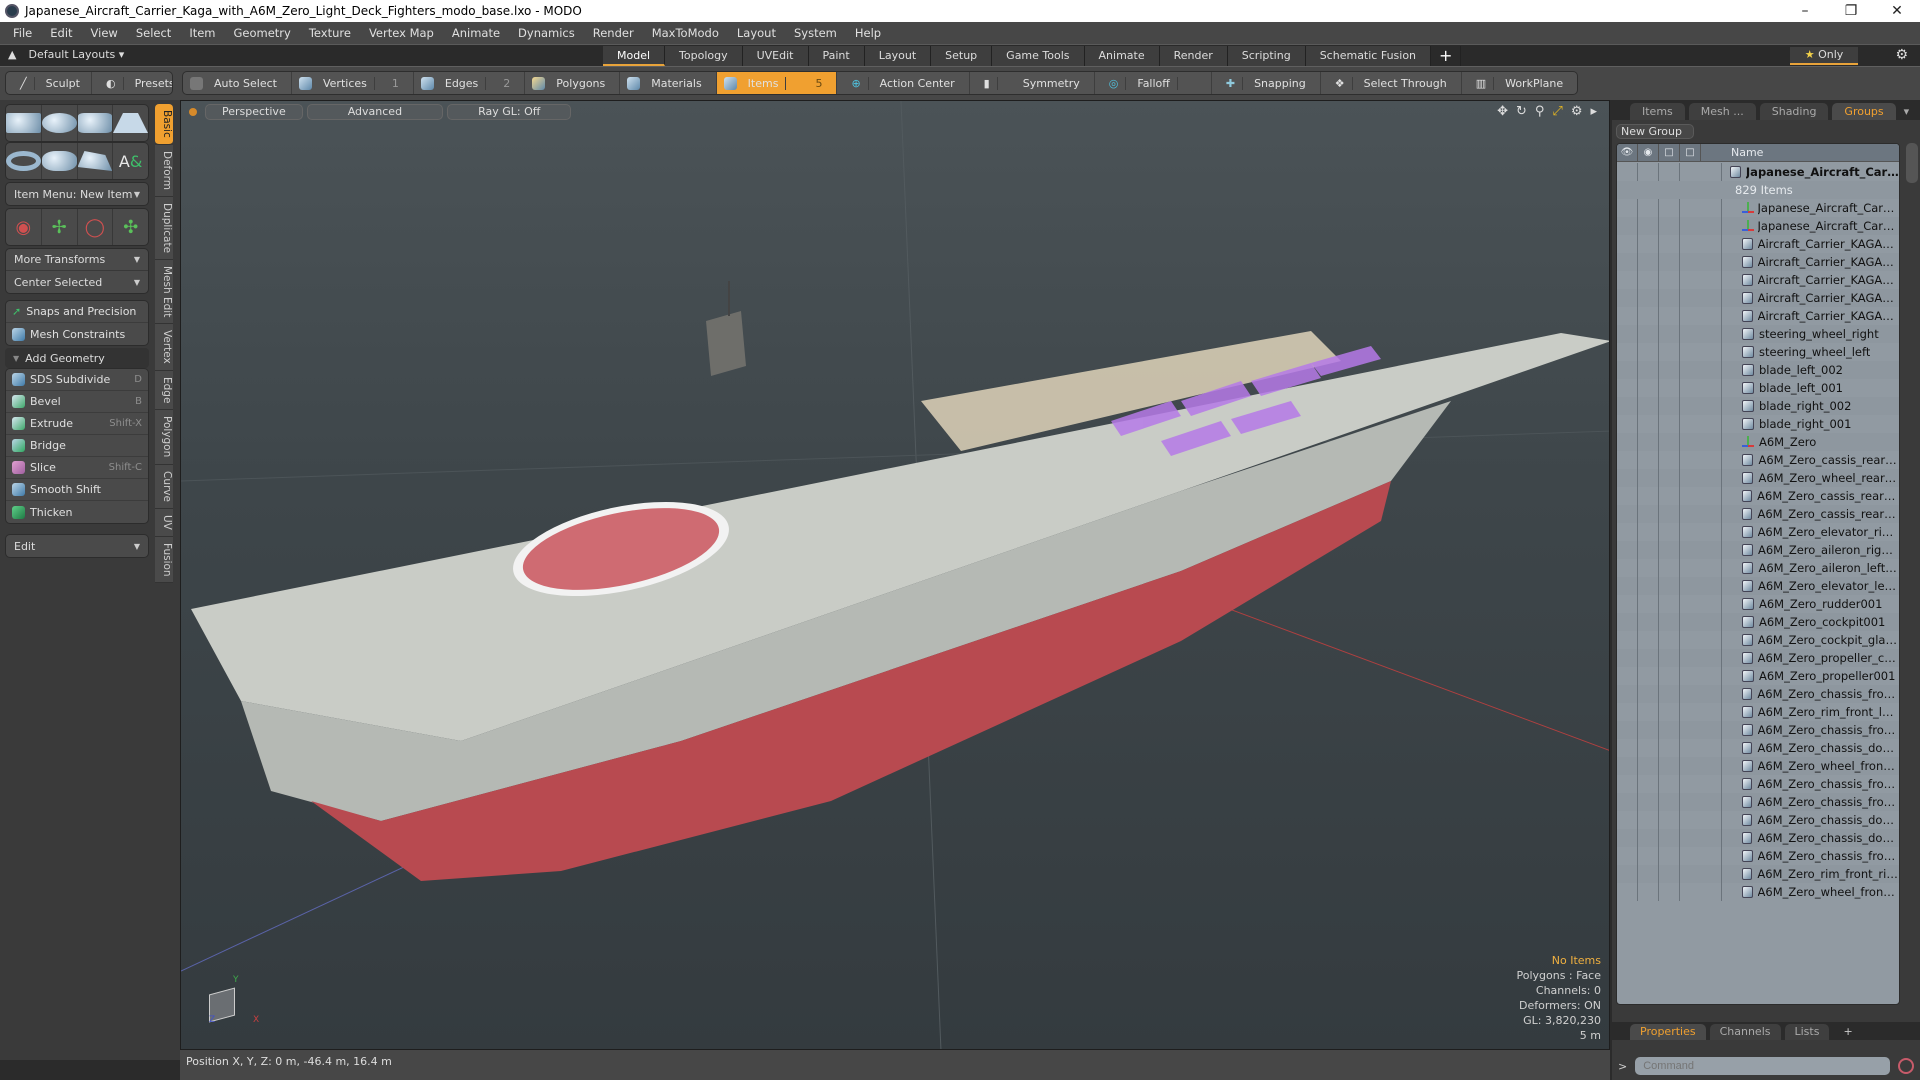  Describe the element at coordinates (353, 83) in the screenshot. I see `vertices-button: Vertices 1` at that location.